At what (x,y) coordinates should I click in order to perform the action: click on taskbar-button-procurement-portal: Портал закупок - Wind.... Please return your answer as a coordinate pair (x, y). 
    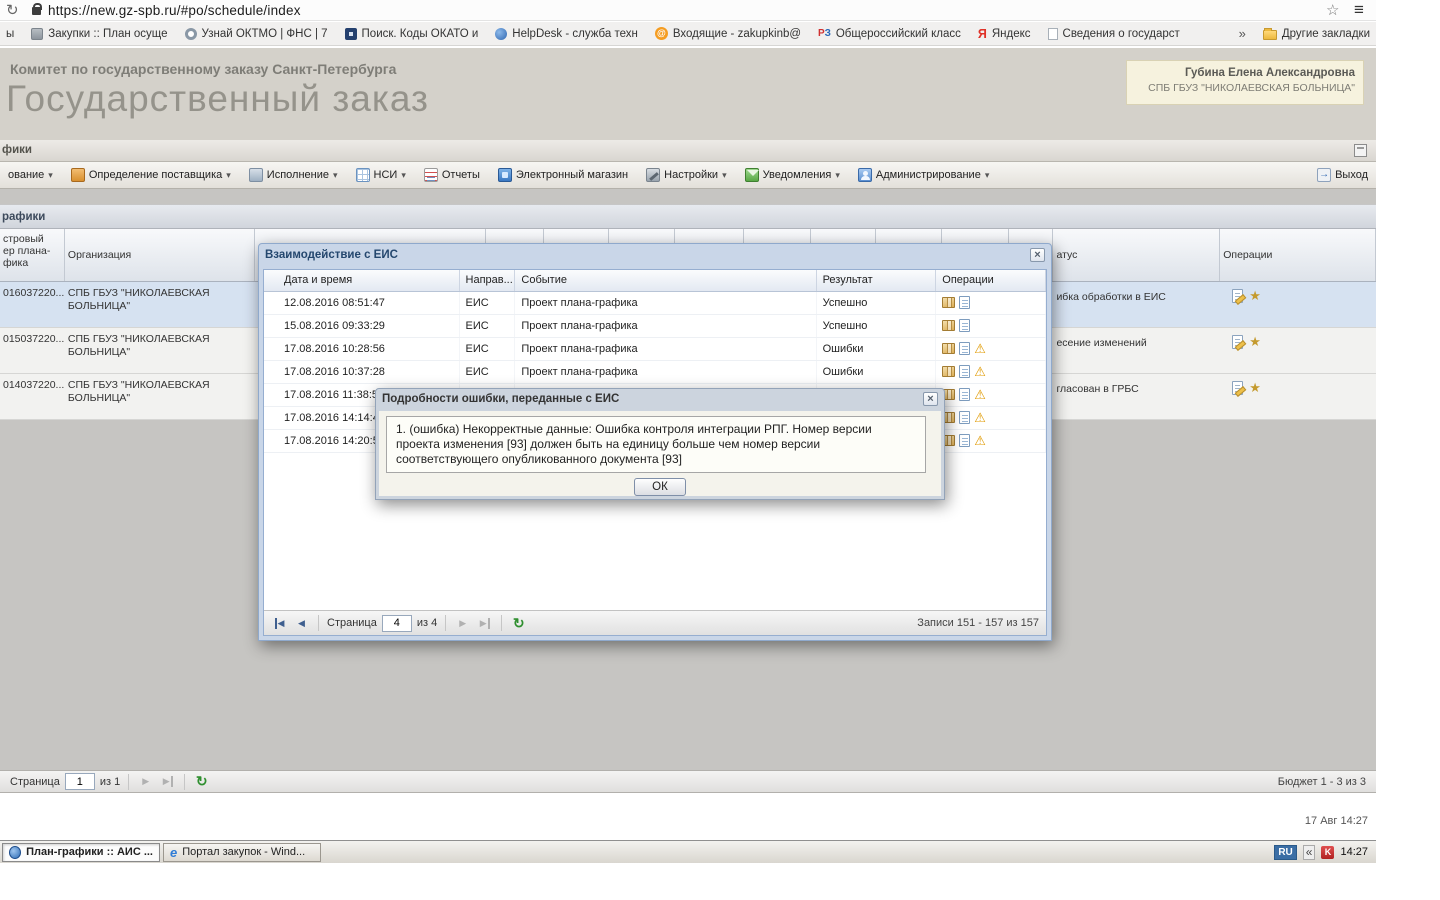
    Looking at the image, I should click on (242, 852).